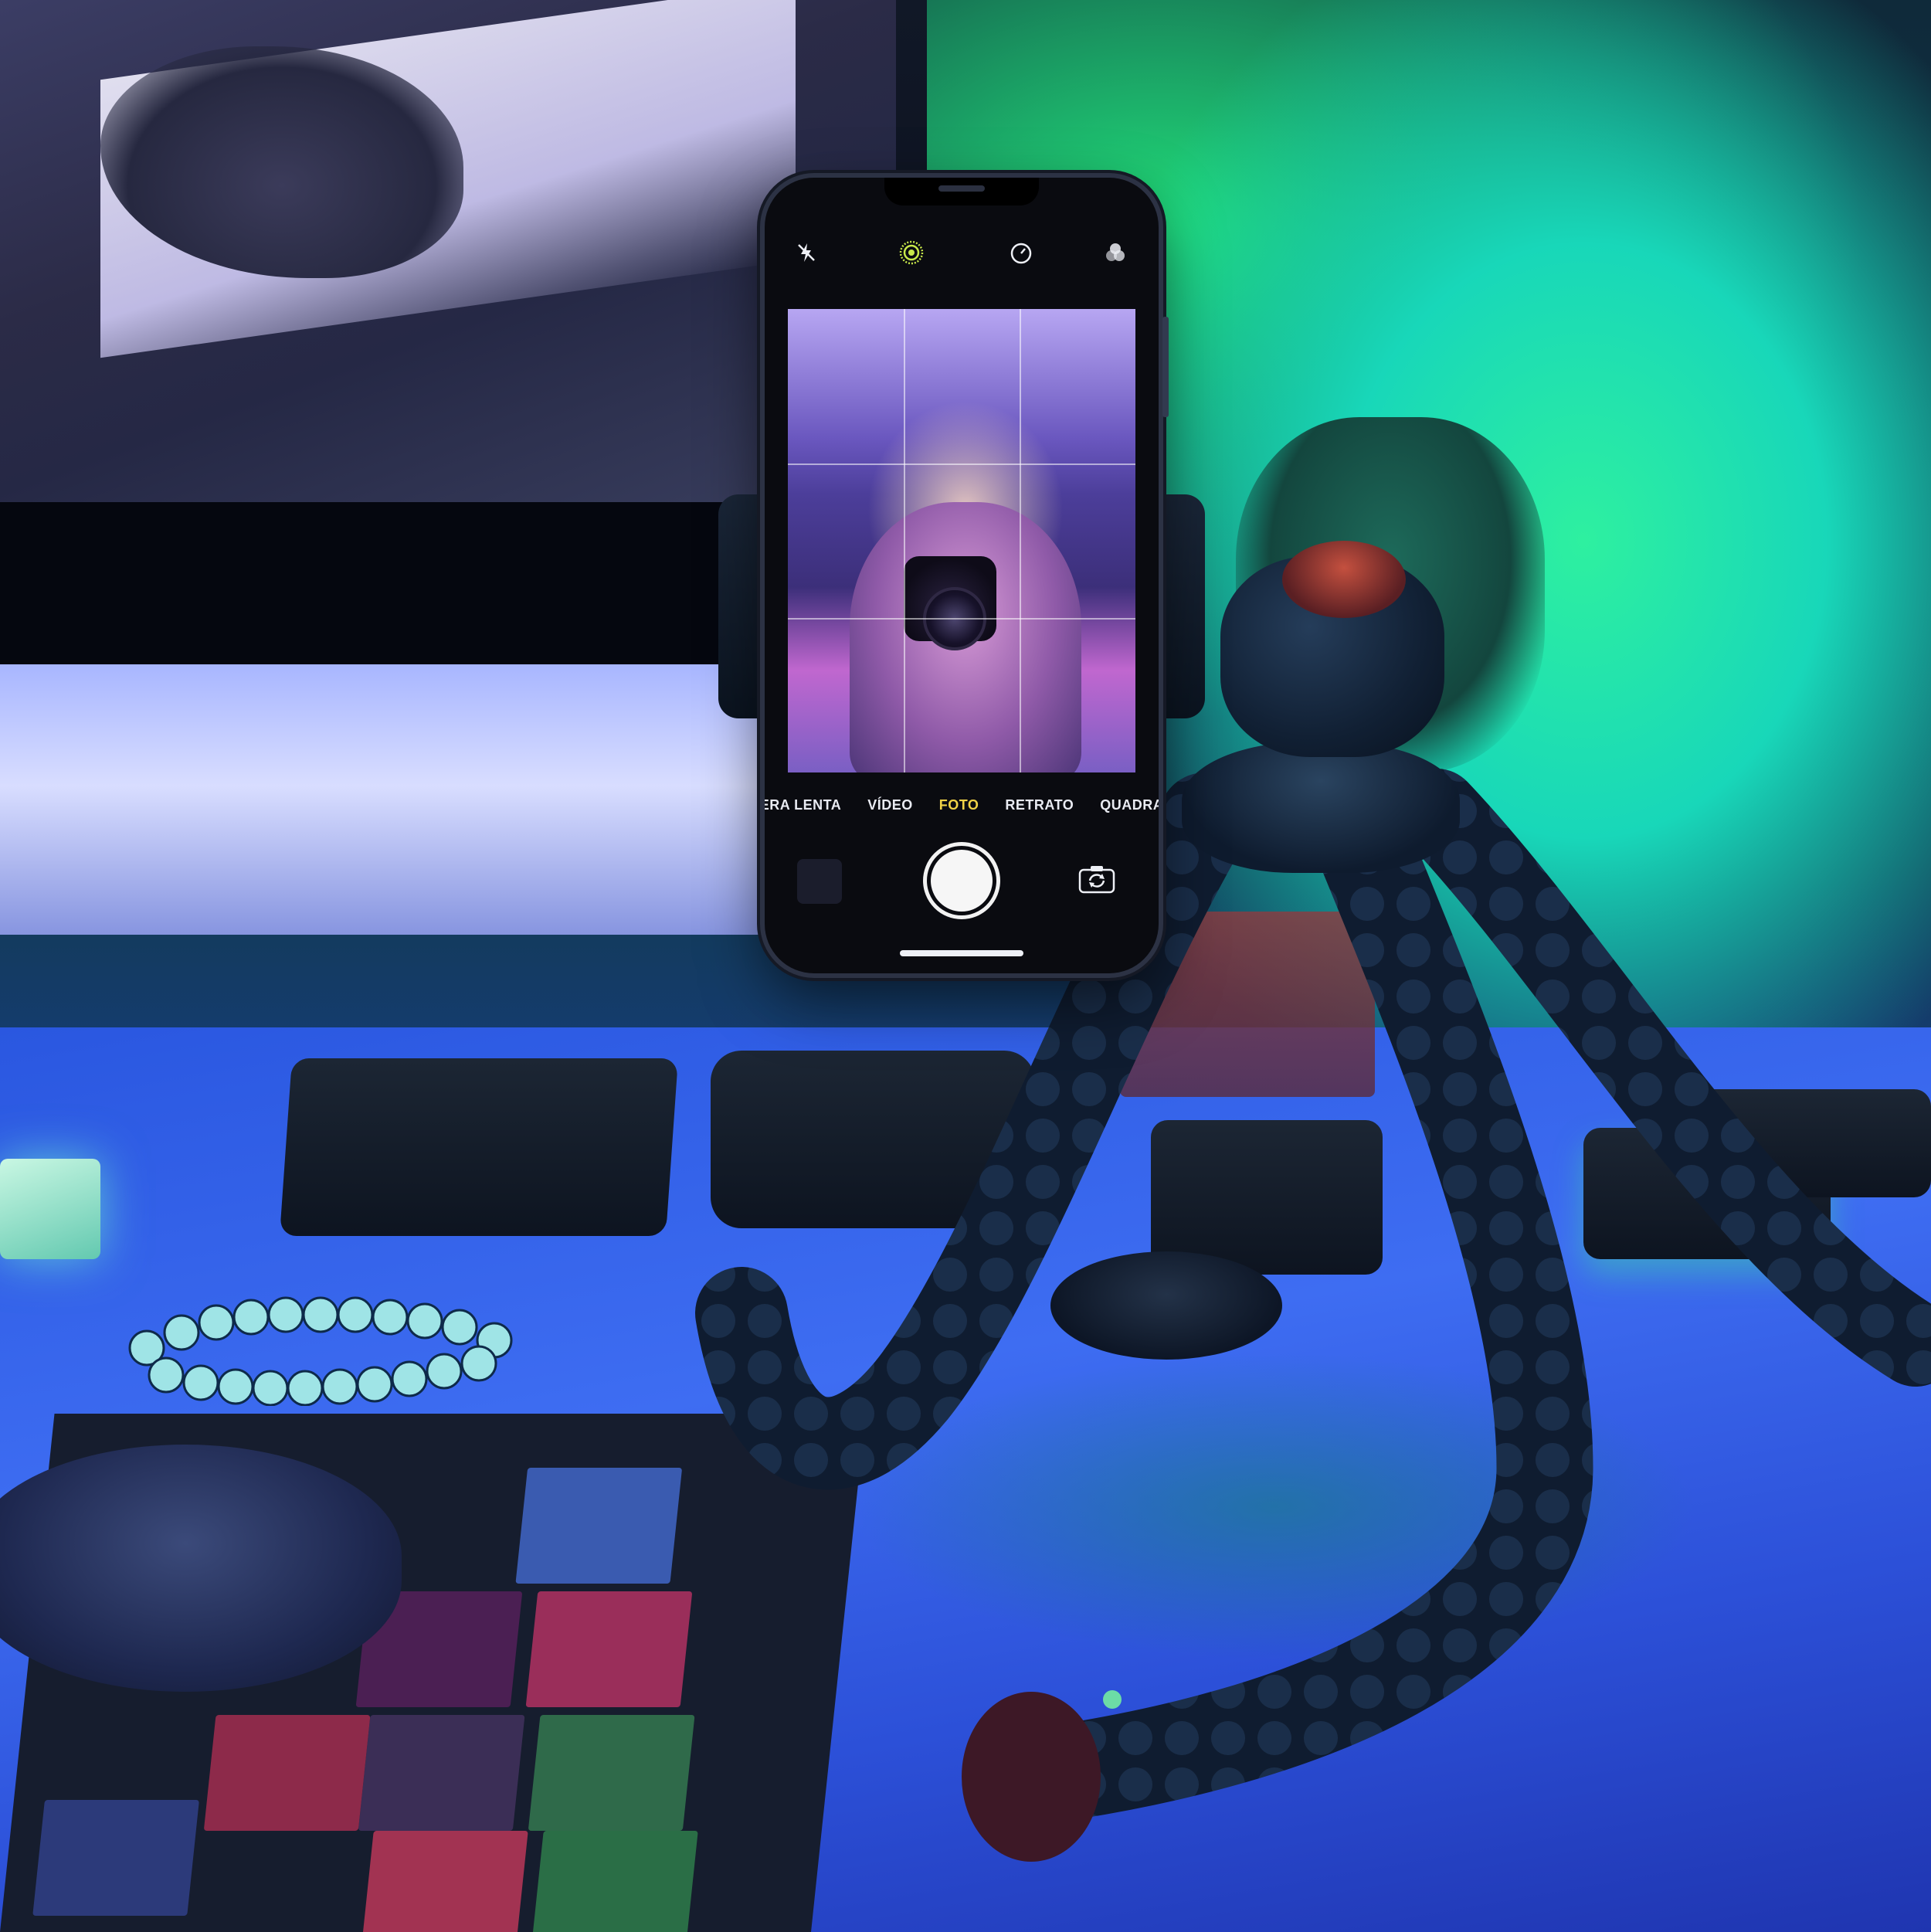 The image size is (1931, 1932). What do you see at coordinates (890, 804) in the screenshot?
I see `mode-video: VÍDEO` at bounding box center [890, 804].